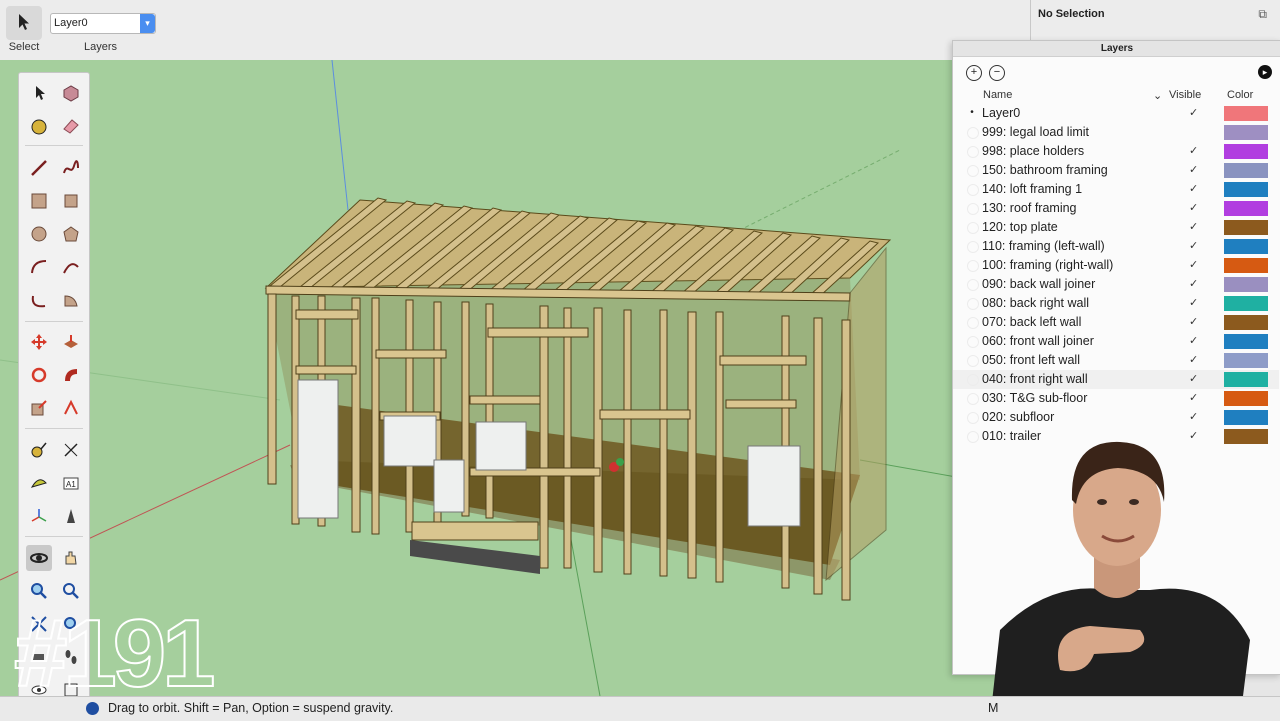 This screenshot has width=1280, height=721. What do you see at coordinates (1034, 398) in the screenshot?
I see `layer-name: 030: T&G sub-floor` at bounding box center [1034, 398].